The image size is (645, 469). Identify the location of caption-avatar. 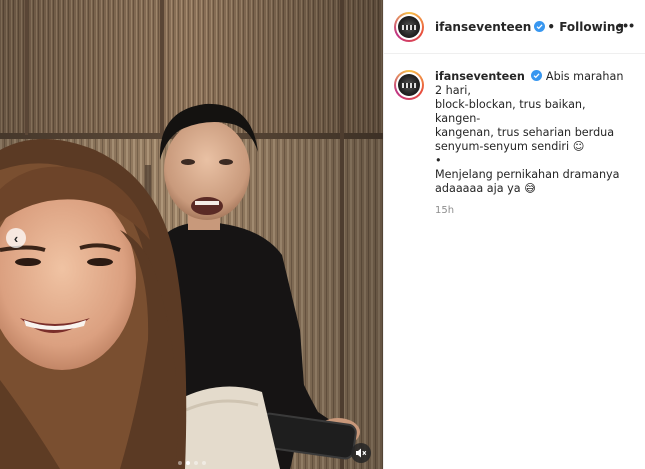
(409, 85).